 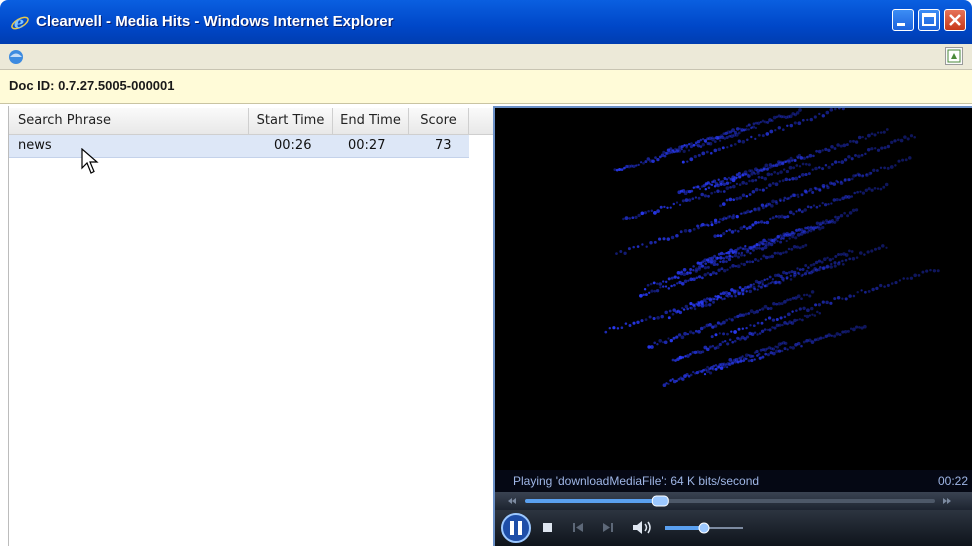 I want to click on table-row: news 00:26 00:27 73, so click(x=239, y=146).